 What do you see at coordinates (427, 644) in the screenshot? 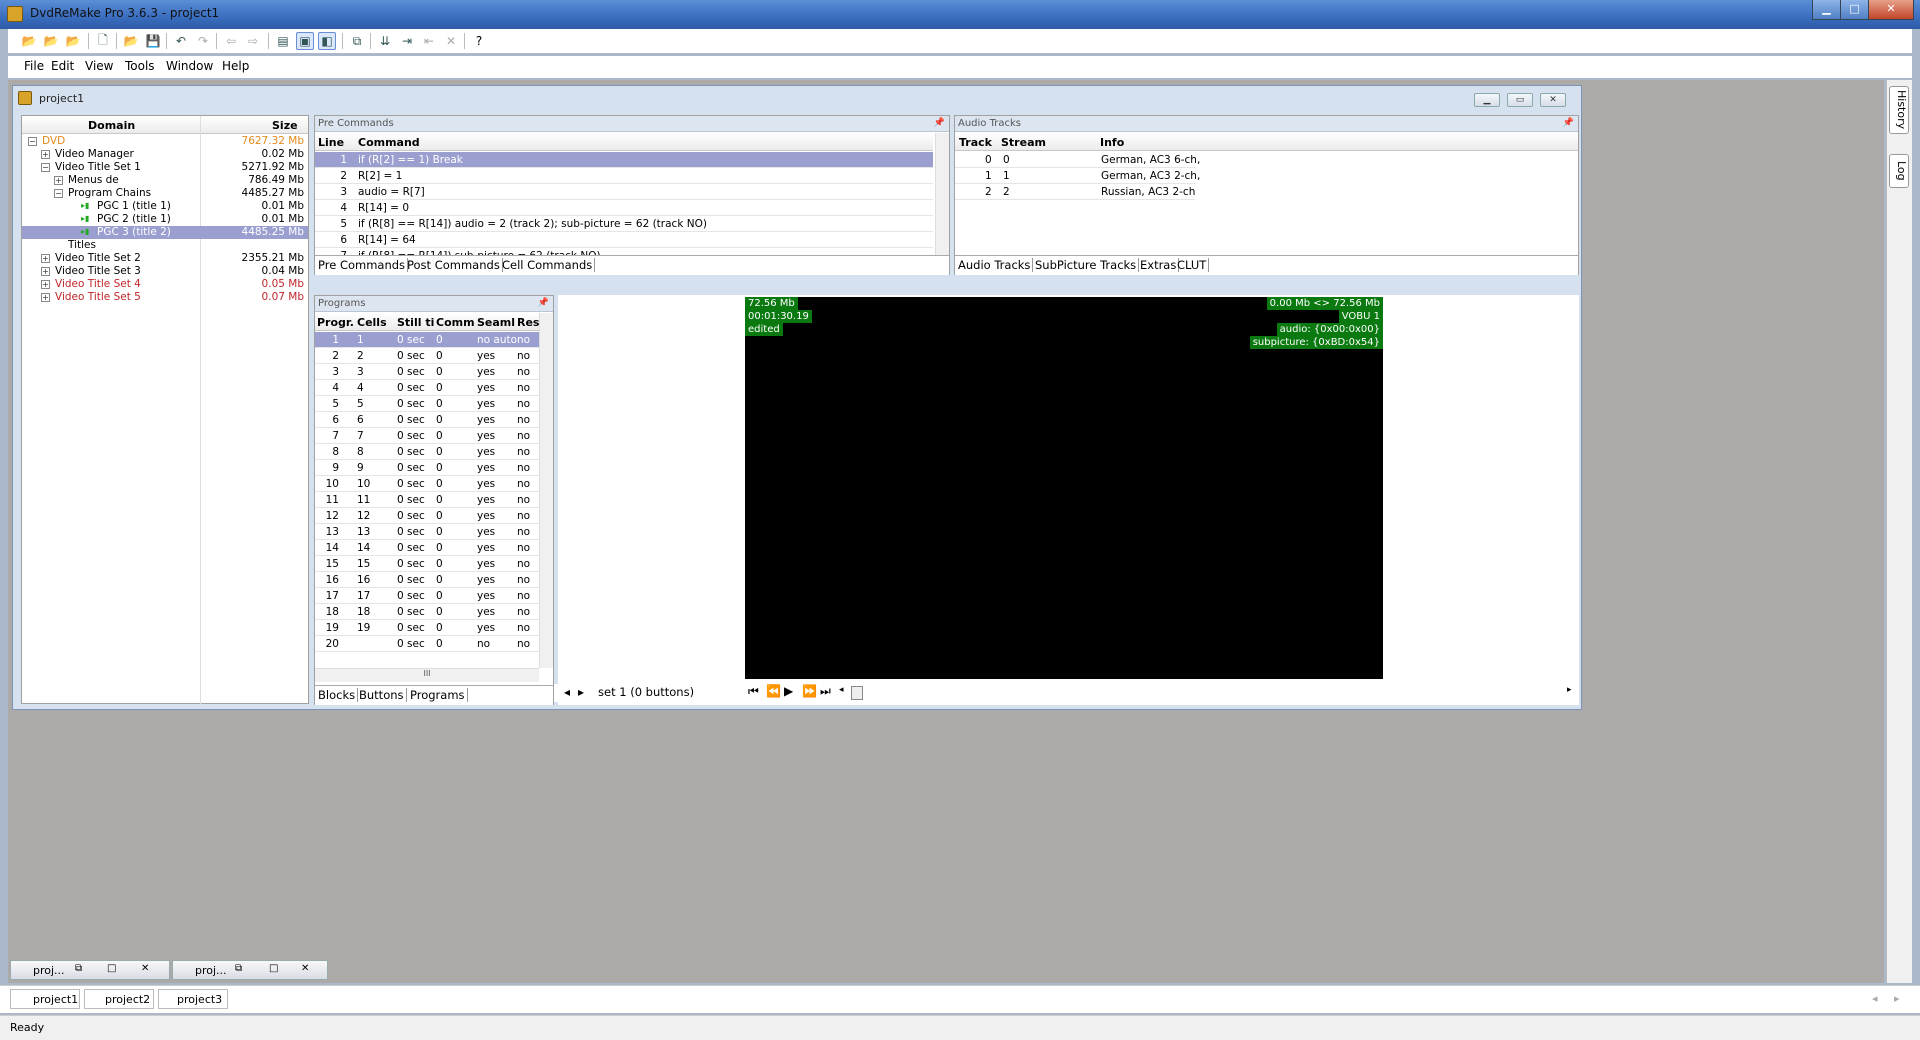
I see `program-row: 20 0 sec 0 no no` at bounding box center [427, 644].